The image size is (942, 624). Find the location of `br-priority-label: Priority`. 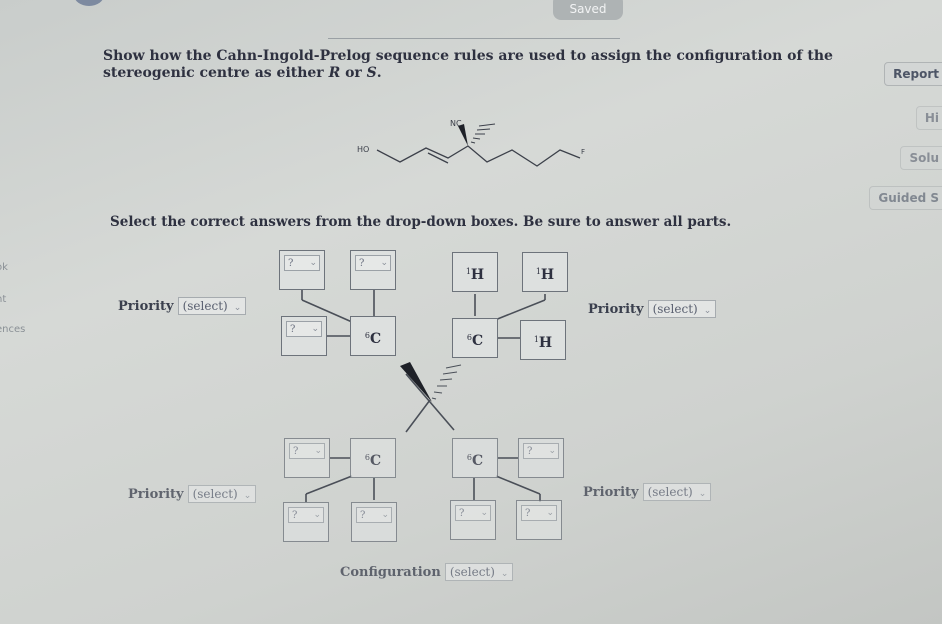

br-priority-label: Priority is located at coordinates (611, 492).